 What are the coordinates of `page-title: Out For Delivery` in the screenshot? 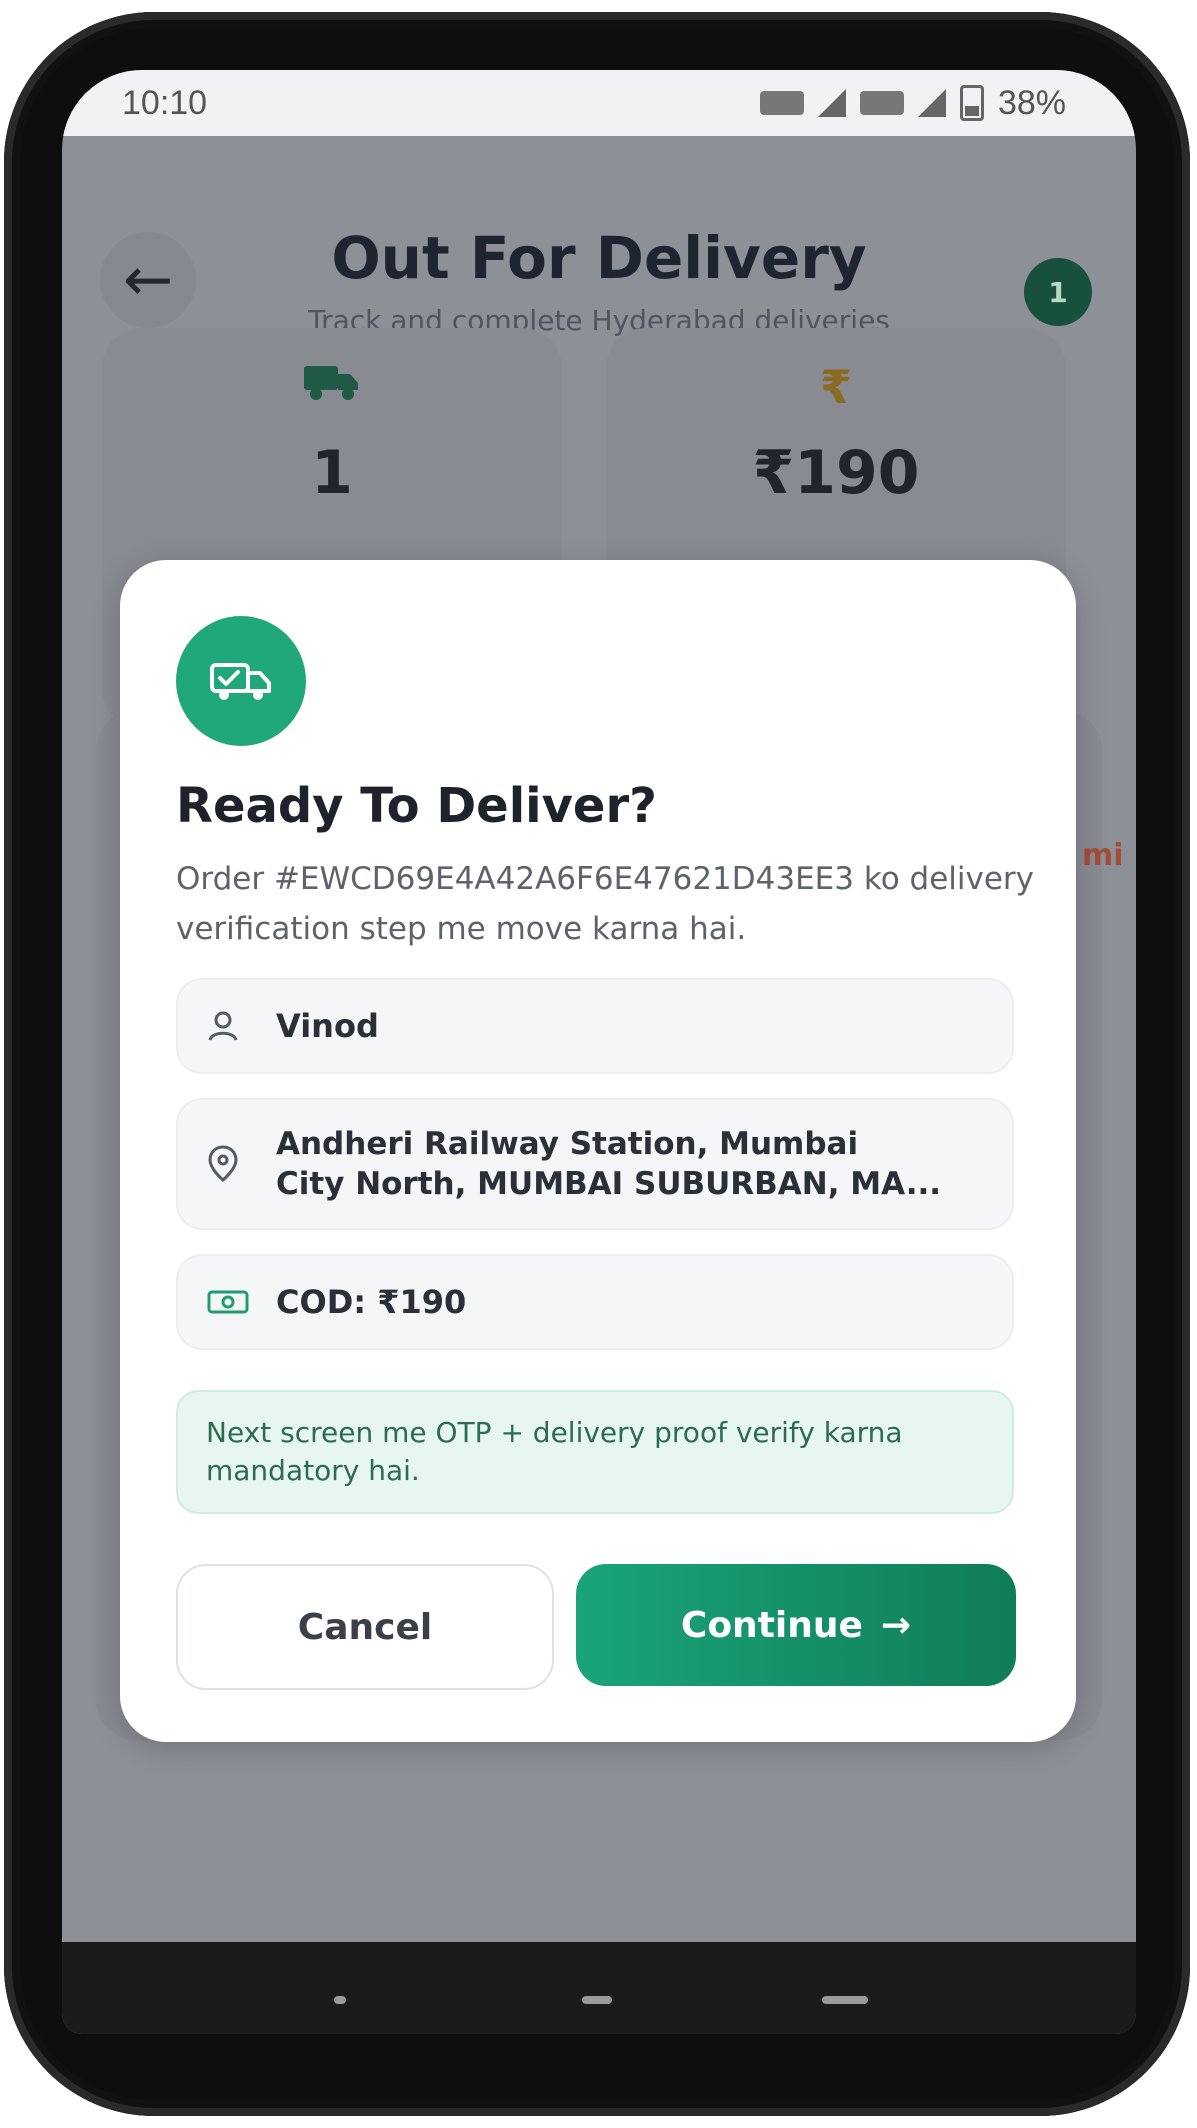 It's located at (599, 258).